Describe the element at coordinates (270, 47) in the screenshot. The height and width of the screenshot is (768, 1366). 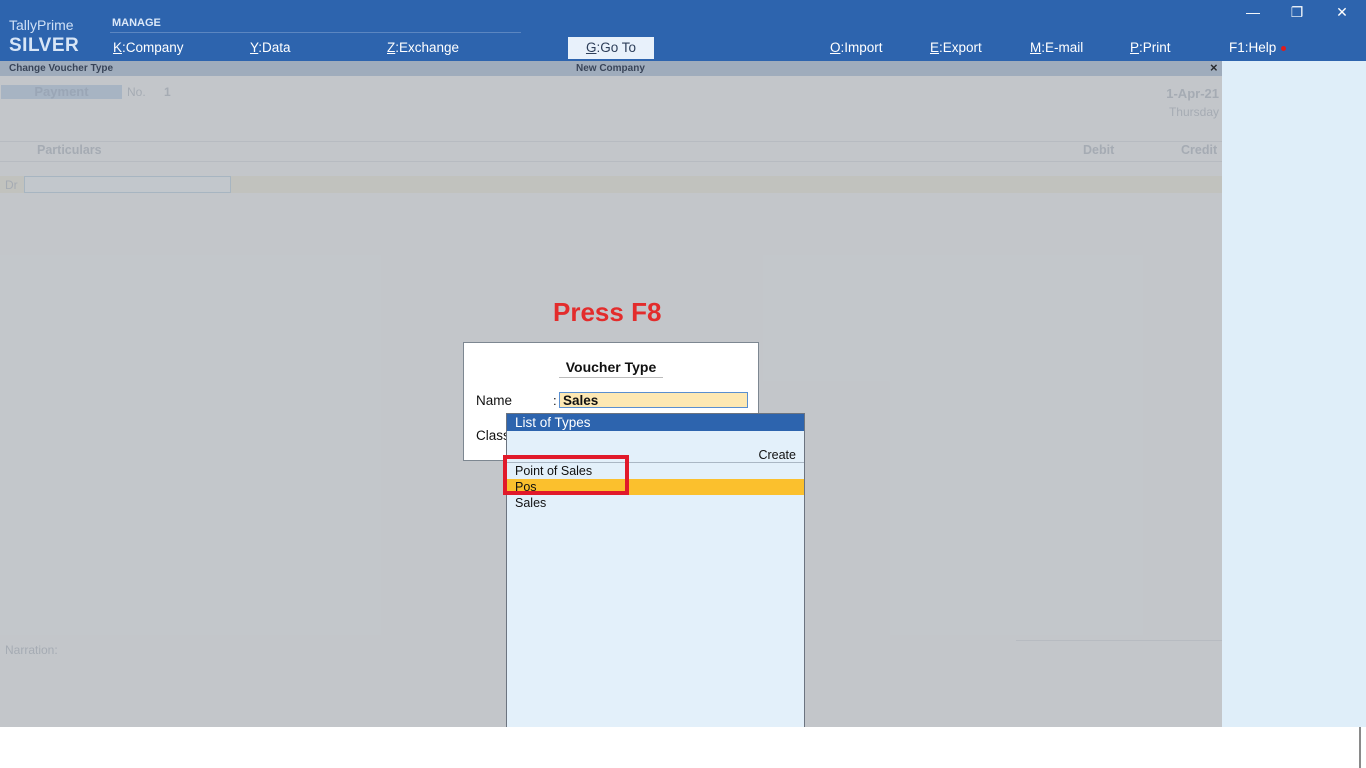
I see `menu-data: Y:Data` at that location.